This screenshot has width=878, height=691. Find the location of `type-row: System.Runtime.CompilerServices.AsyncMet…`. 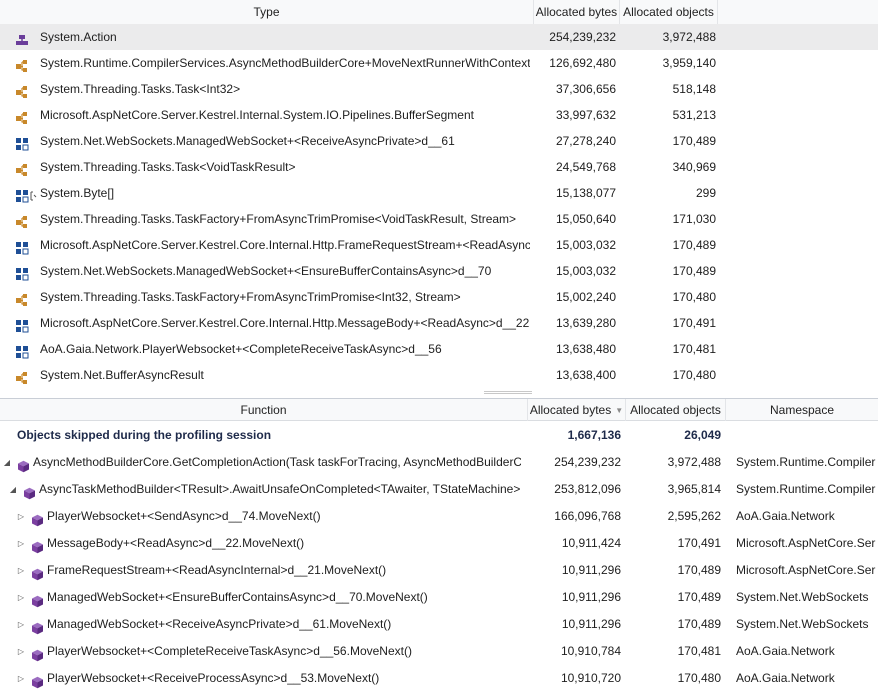

type-row: System.Runtime.CompilerServices.AsyncMet… is located at coordinates (439, 63).